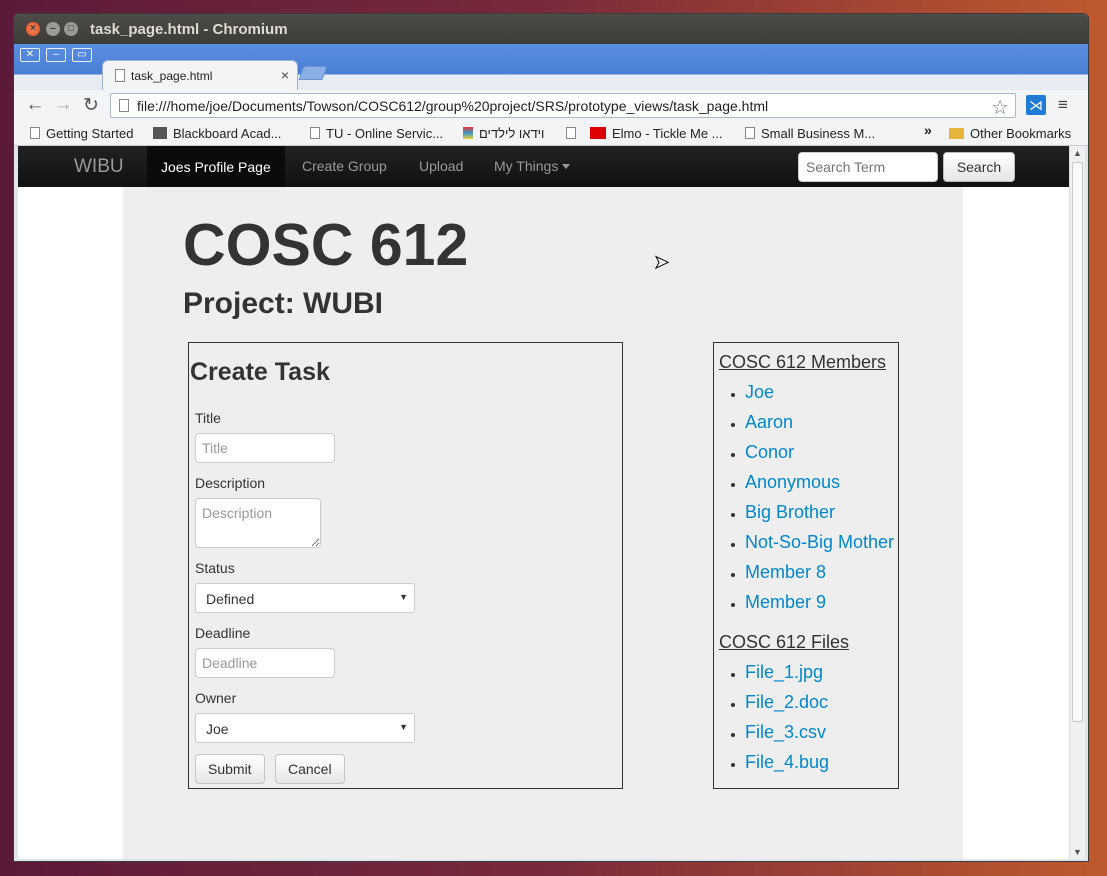  Describe the element at coordinates (91, 105) in the screenshot. I see `reload-icon: ↻` at that location.